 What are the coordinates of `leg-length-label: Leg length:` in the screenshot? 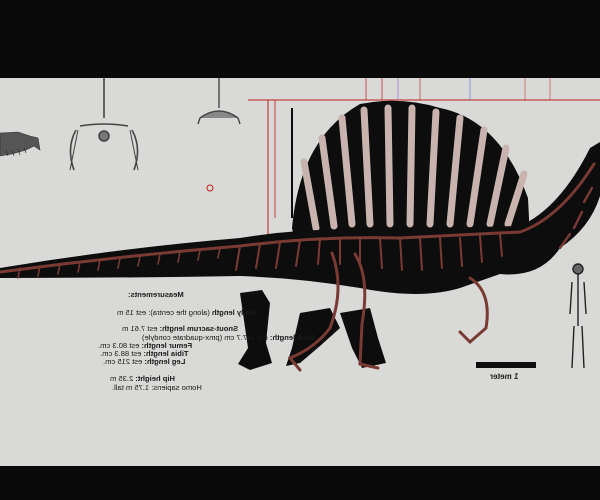 It's located at (165, 361).